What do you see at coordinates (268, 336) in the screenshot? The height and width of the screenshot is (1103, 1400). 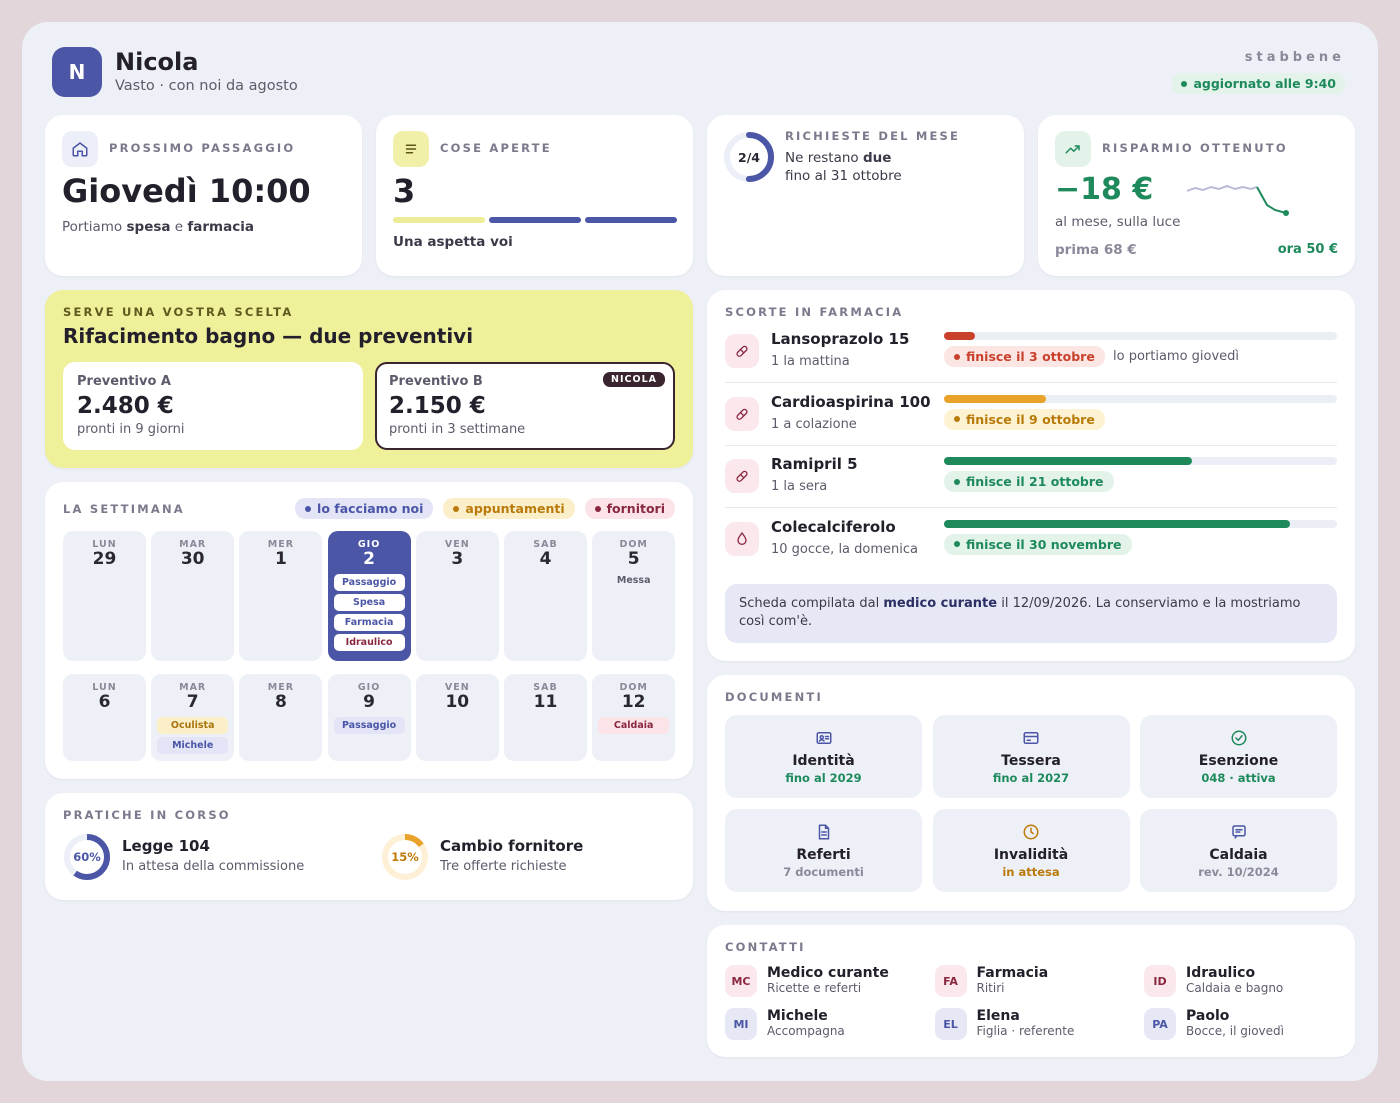 I see `decision-title: Rifacimento bagno — due preventivi` at bounding box center [268, 336].